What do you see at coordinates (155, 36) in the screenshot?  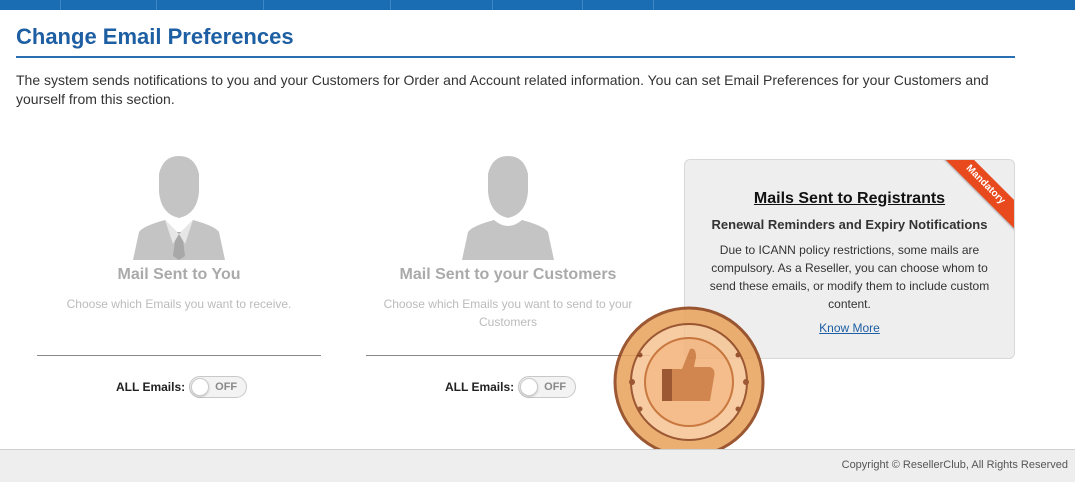 I see `page-title: Change Email Preferences` at bounding box center [155, 36].